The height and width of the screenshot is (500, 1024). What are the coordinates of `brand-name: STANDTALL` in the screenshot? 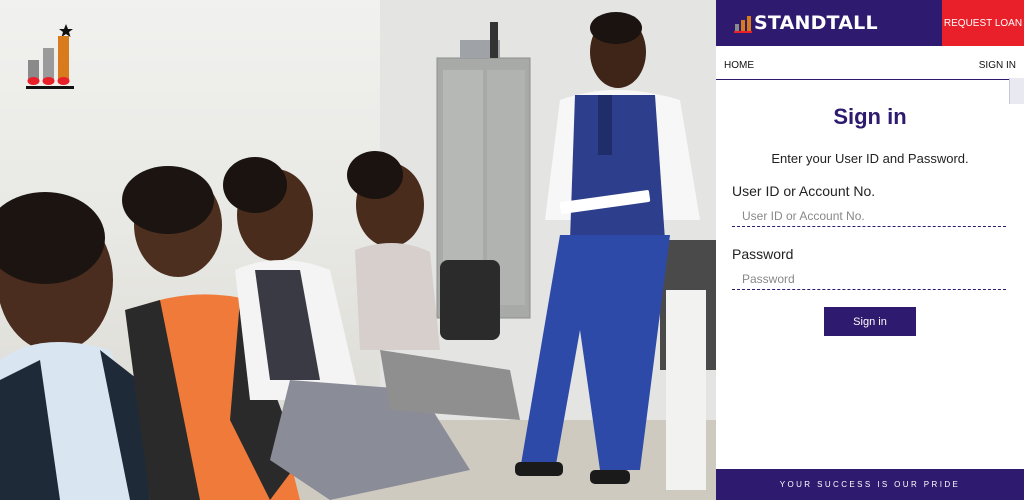 It's located at (816, 23).